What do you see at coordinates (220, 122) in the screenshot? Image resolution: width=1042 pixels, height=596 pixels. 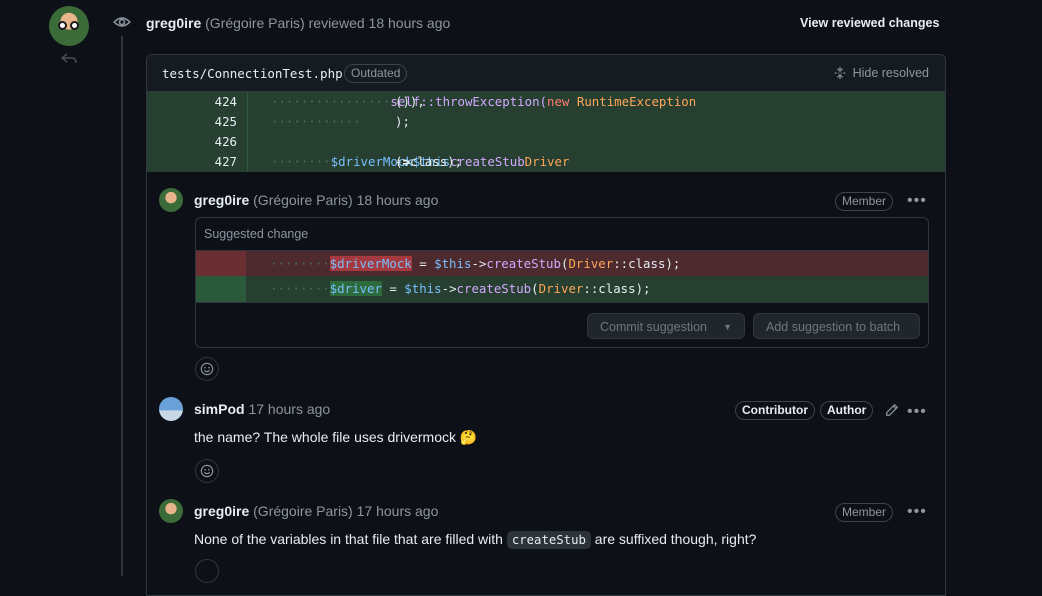 I see `line-number: 425` at bounding box center [220, 122].